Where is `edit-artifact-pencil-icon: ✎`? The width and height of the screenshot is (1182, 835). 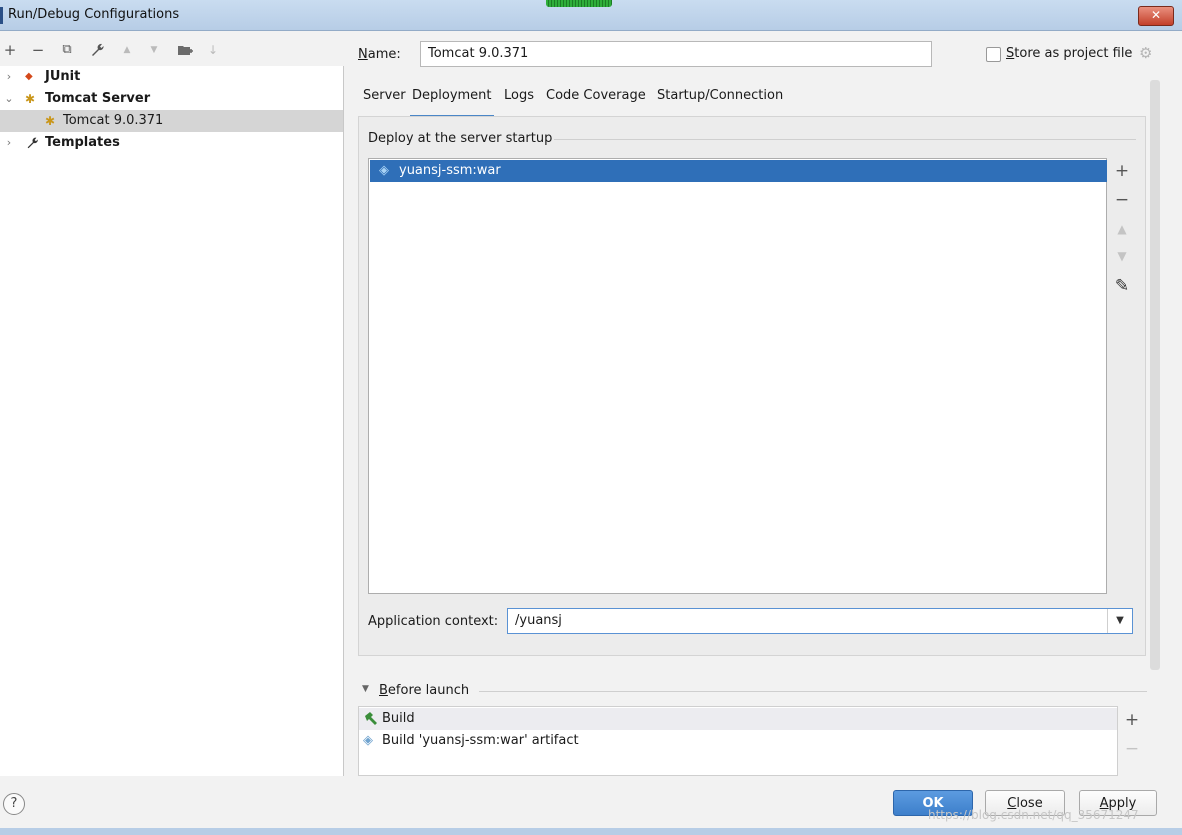 edit-artifact-pencil-icon: ✎ is located at coordinates (1122, 286).